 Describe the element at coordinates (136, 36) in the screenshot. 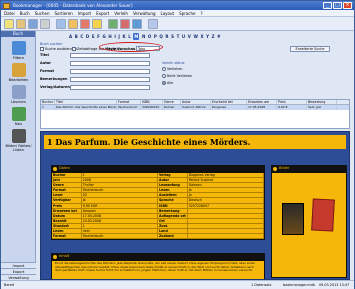

I see `alphabet-letter: M` at that location.